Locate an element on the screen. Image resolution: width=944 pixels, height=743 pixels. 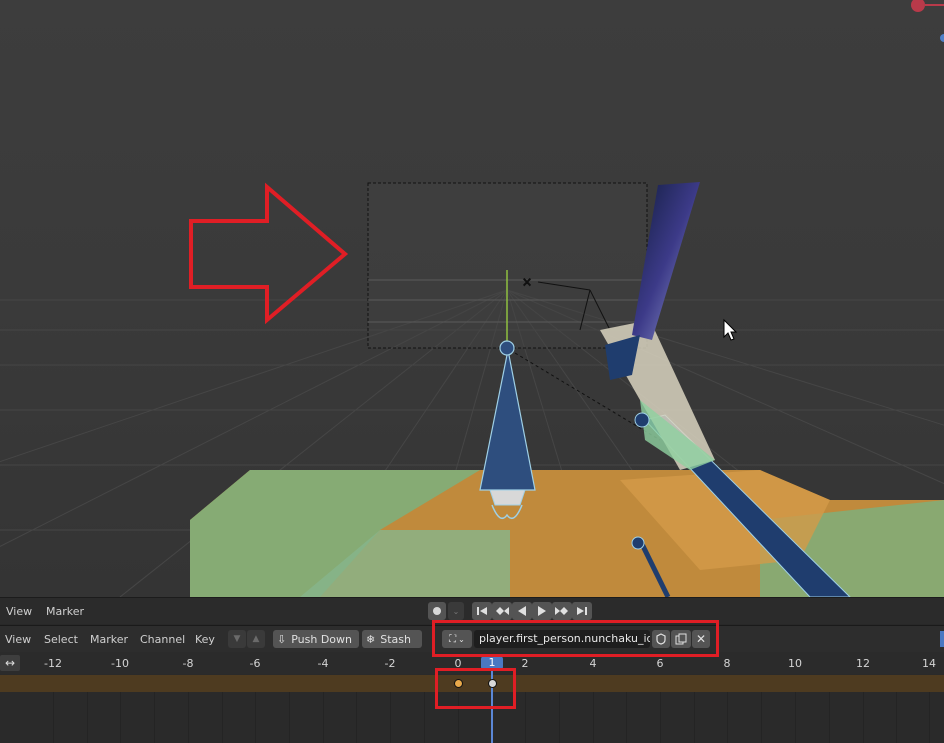
push-down-icon: ⇩ is located at coordinates (282, 639).